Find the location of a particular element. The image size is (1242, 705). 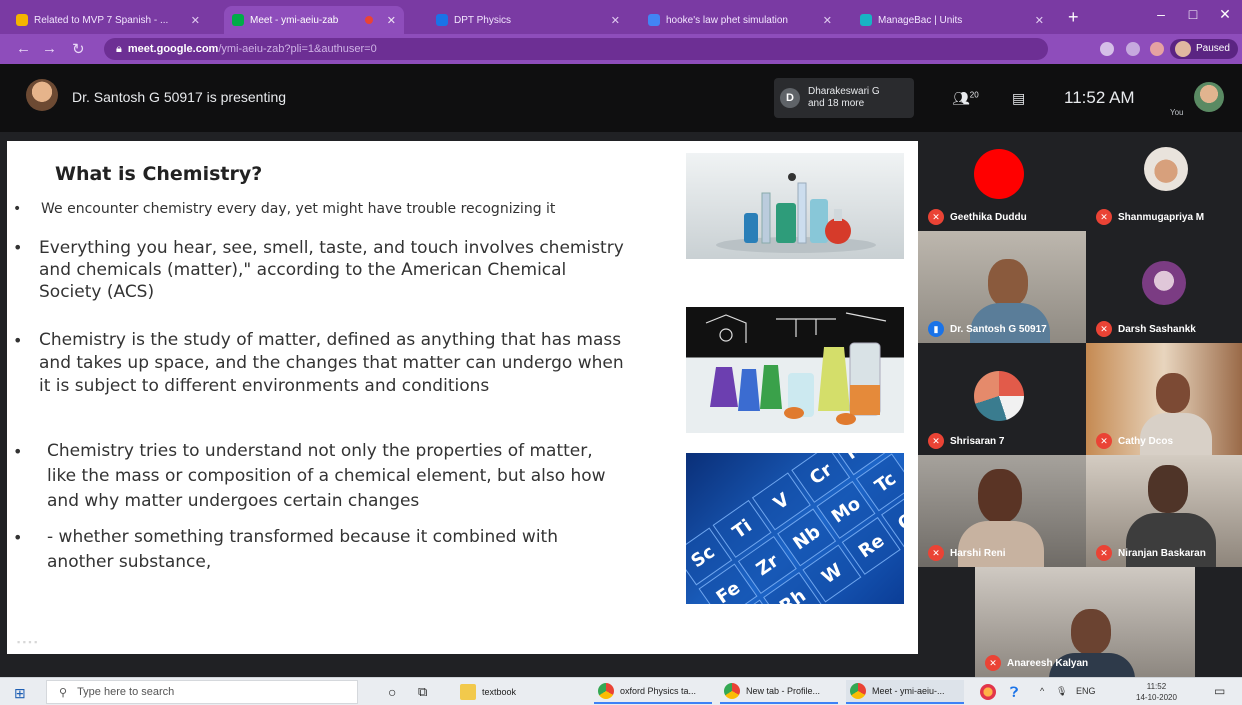

chemistry-bottles-image is located at coordinates (795, 370).